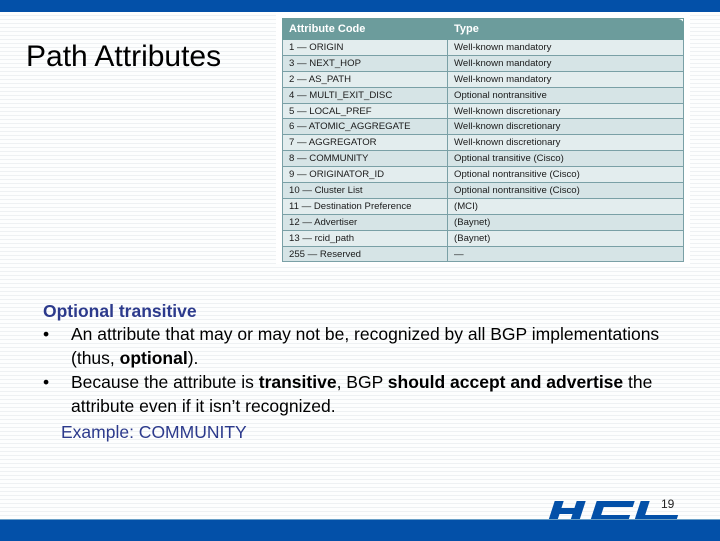 Image resolution: width=720 pixels, height=541 pixels. I want to click on table-row: 8 — COMMUNITY Optional transitive (Cisco), so click(483, 159).